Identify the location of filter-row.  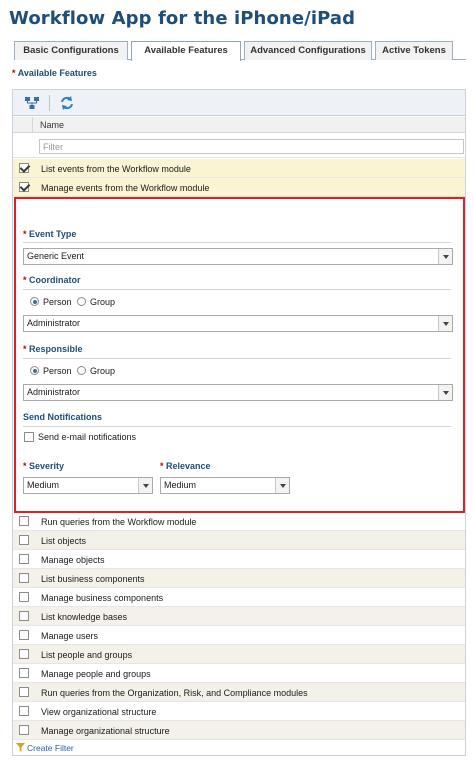
(239, 146).